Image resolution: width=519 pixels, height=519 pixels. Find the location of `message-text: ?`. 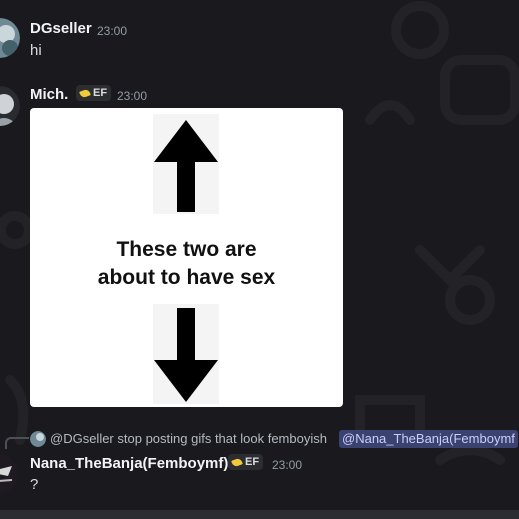

message-text: ? is located at coordinates (34, 484).